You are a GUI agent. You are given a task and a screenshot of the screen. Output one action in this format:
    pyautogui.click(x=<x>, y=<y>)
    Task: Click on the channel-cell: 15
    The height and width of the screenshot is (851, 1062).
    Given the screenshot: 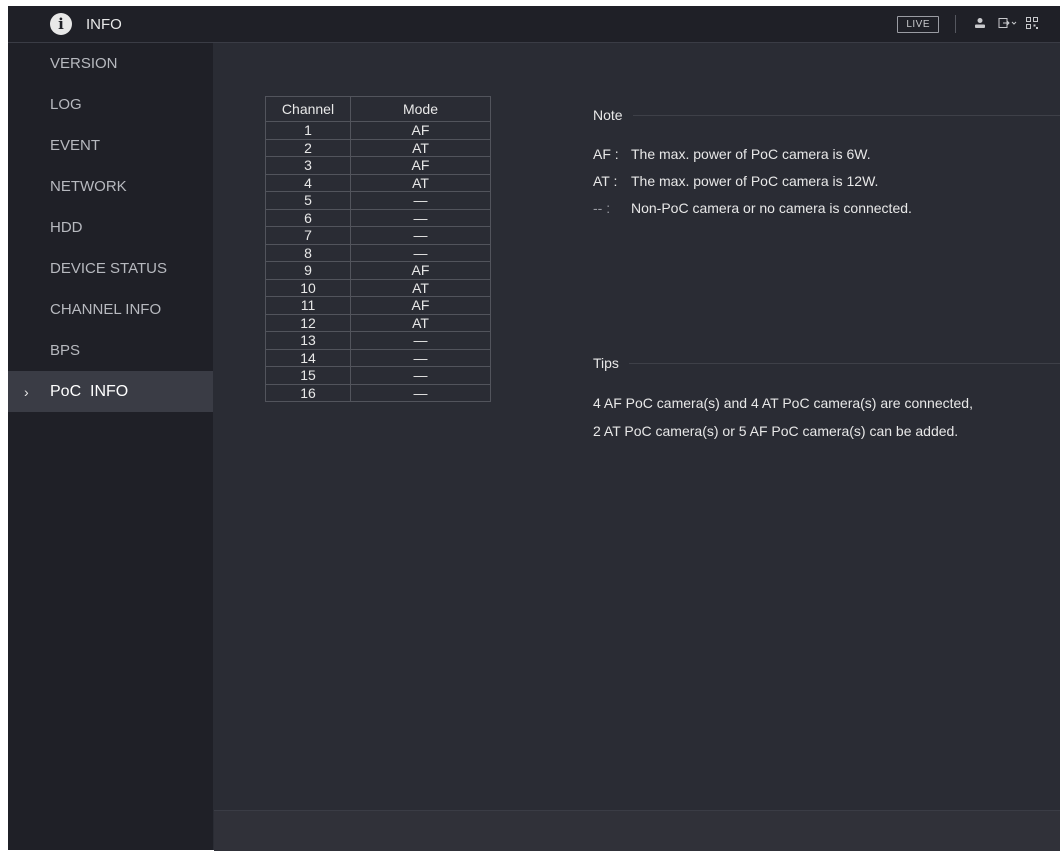 What is the action you would take?
    pyautogui.click(x=308, y=375)
    